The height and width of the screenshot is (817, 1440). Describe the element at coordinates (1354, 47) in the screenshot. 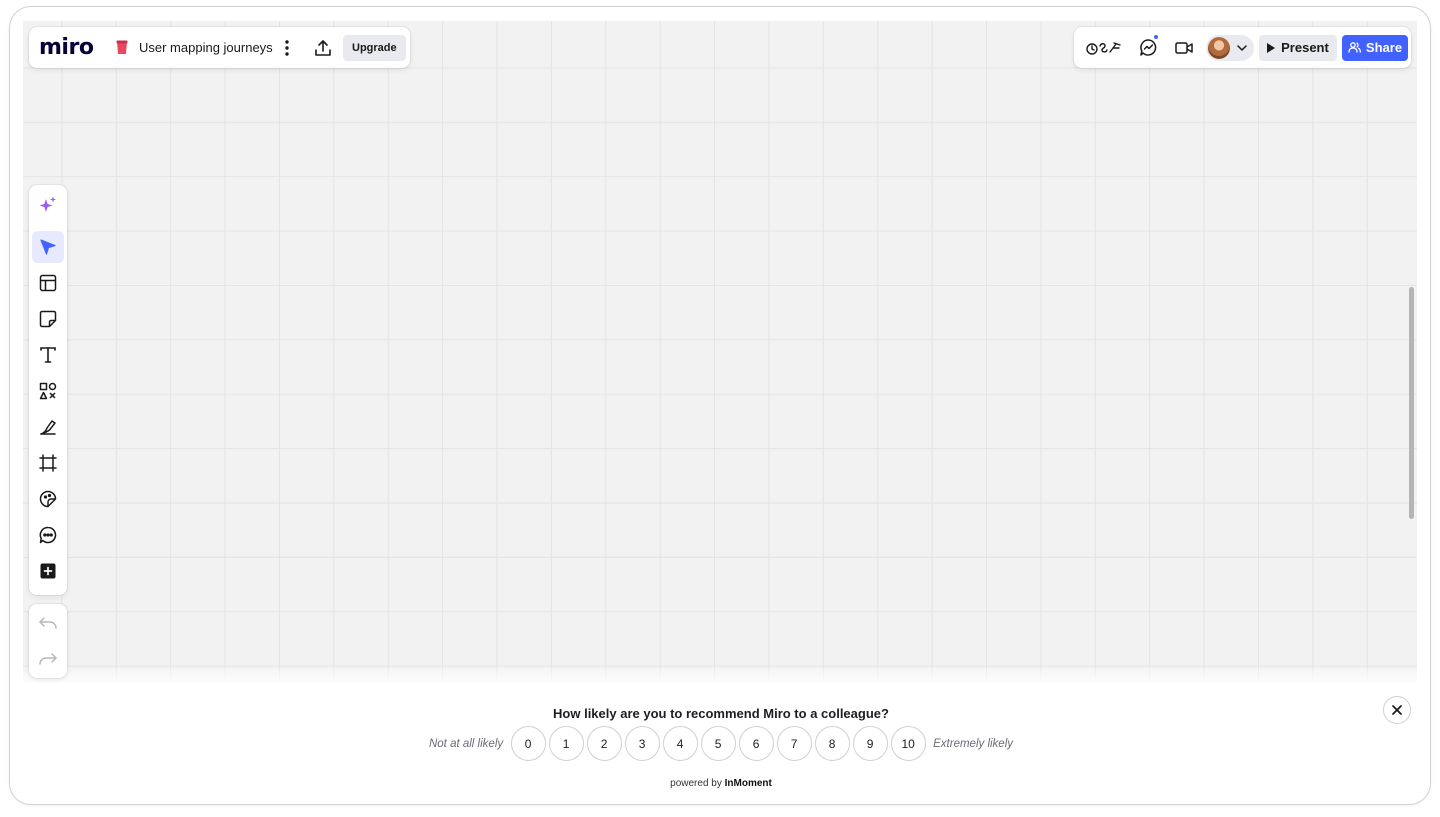

I see `users-icon` at that location.